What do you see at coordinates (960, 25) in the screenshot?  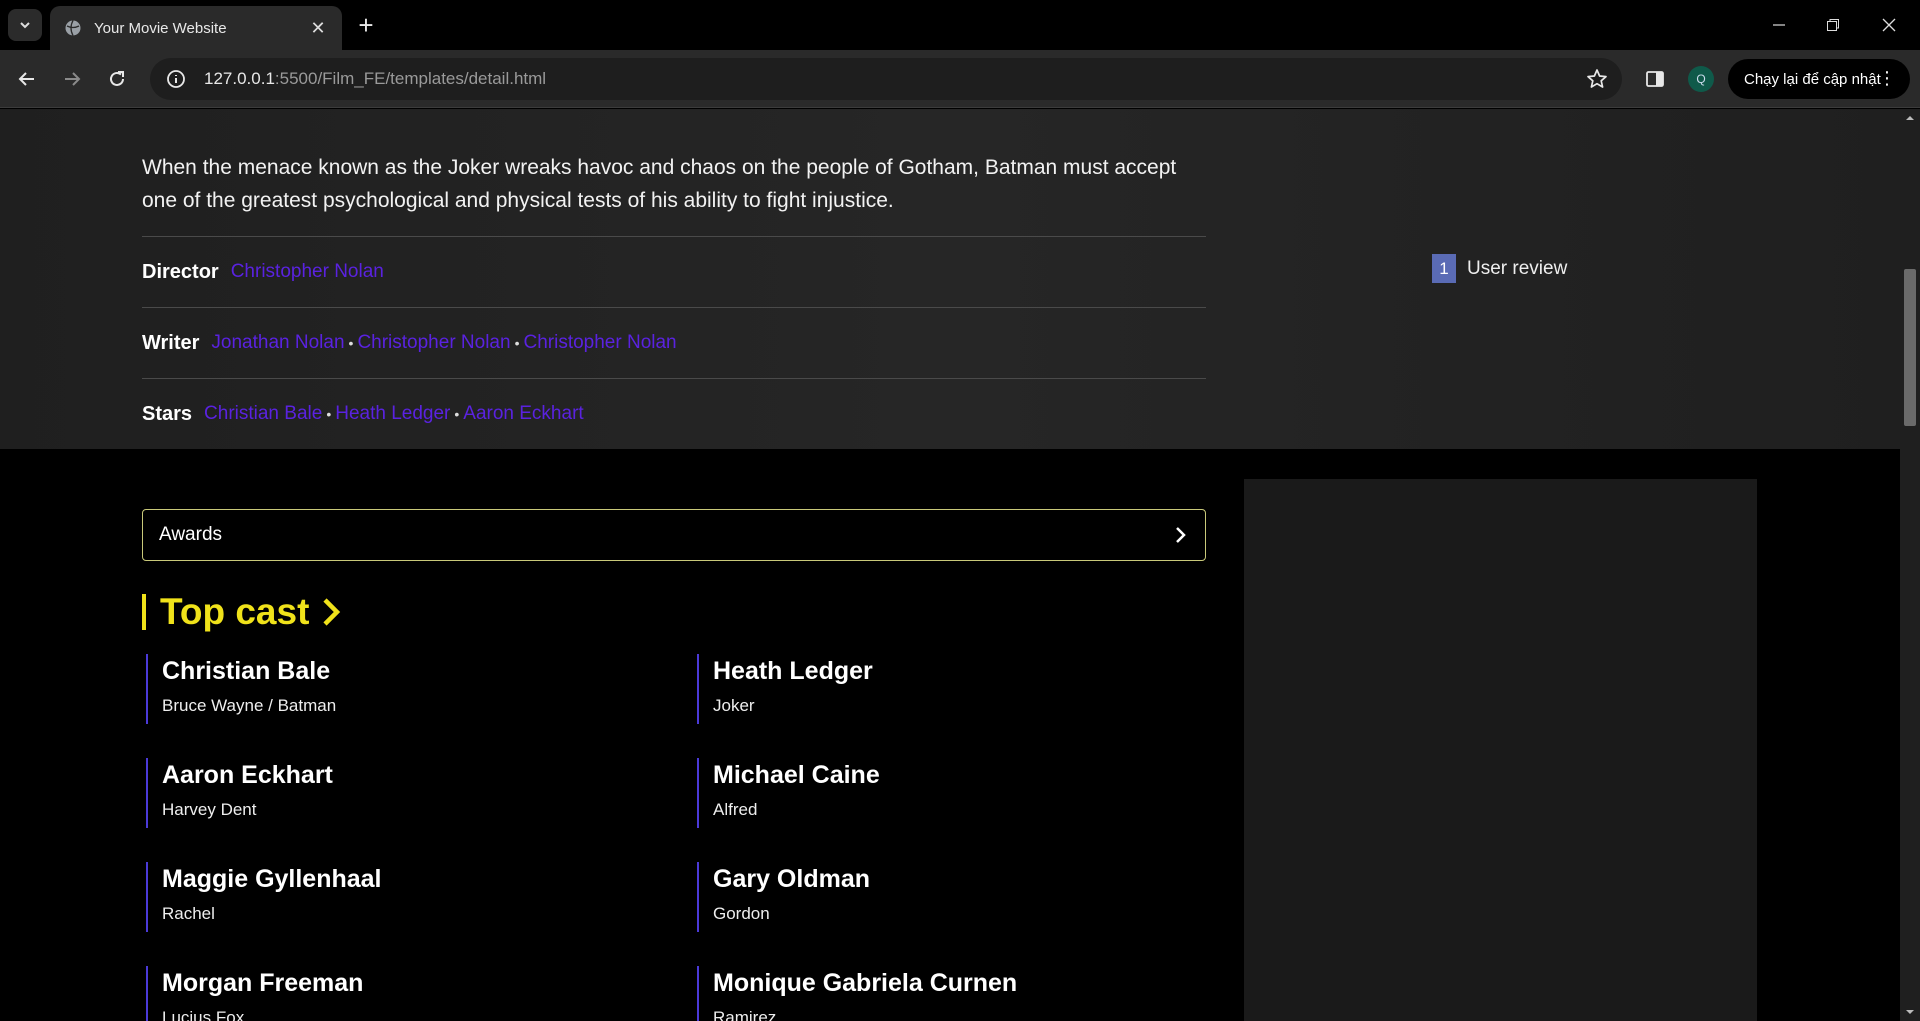 I see `browser-titlebar: Your Movie Website ✕ +` at bounding box center [960, 25].